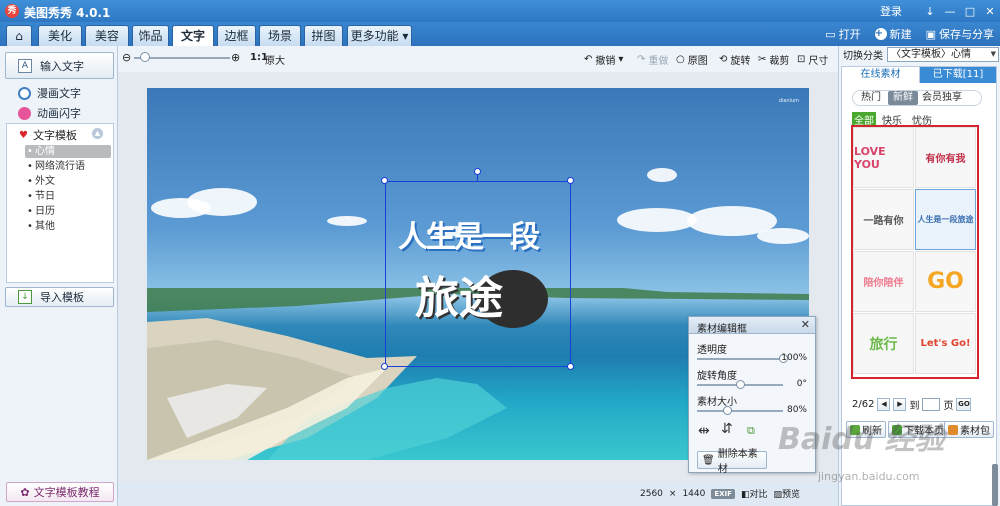 The height and width of the screenshot is (506, 1000). What do you see at coordinates (950, 11) in the screenshot?
I see `minimize-button: —` at bounding box center [950, 11].